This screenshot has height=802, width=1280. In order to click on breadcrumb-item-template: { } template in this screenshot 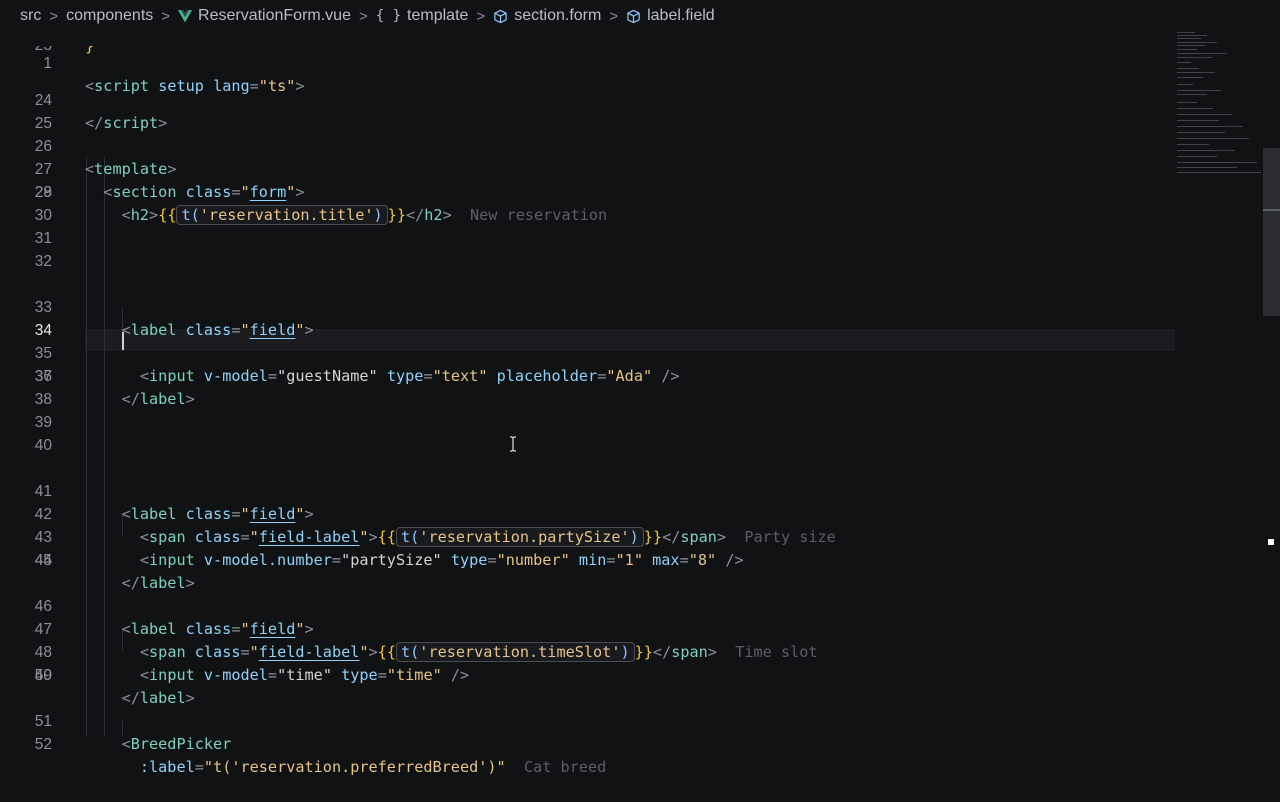, I will do `click(422, 16)`.